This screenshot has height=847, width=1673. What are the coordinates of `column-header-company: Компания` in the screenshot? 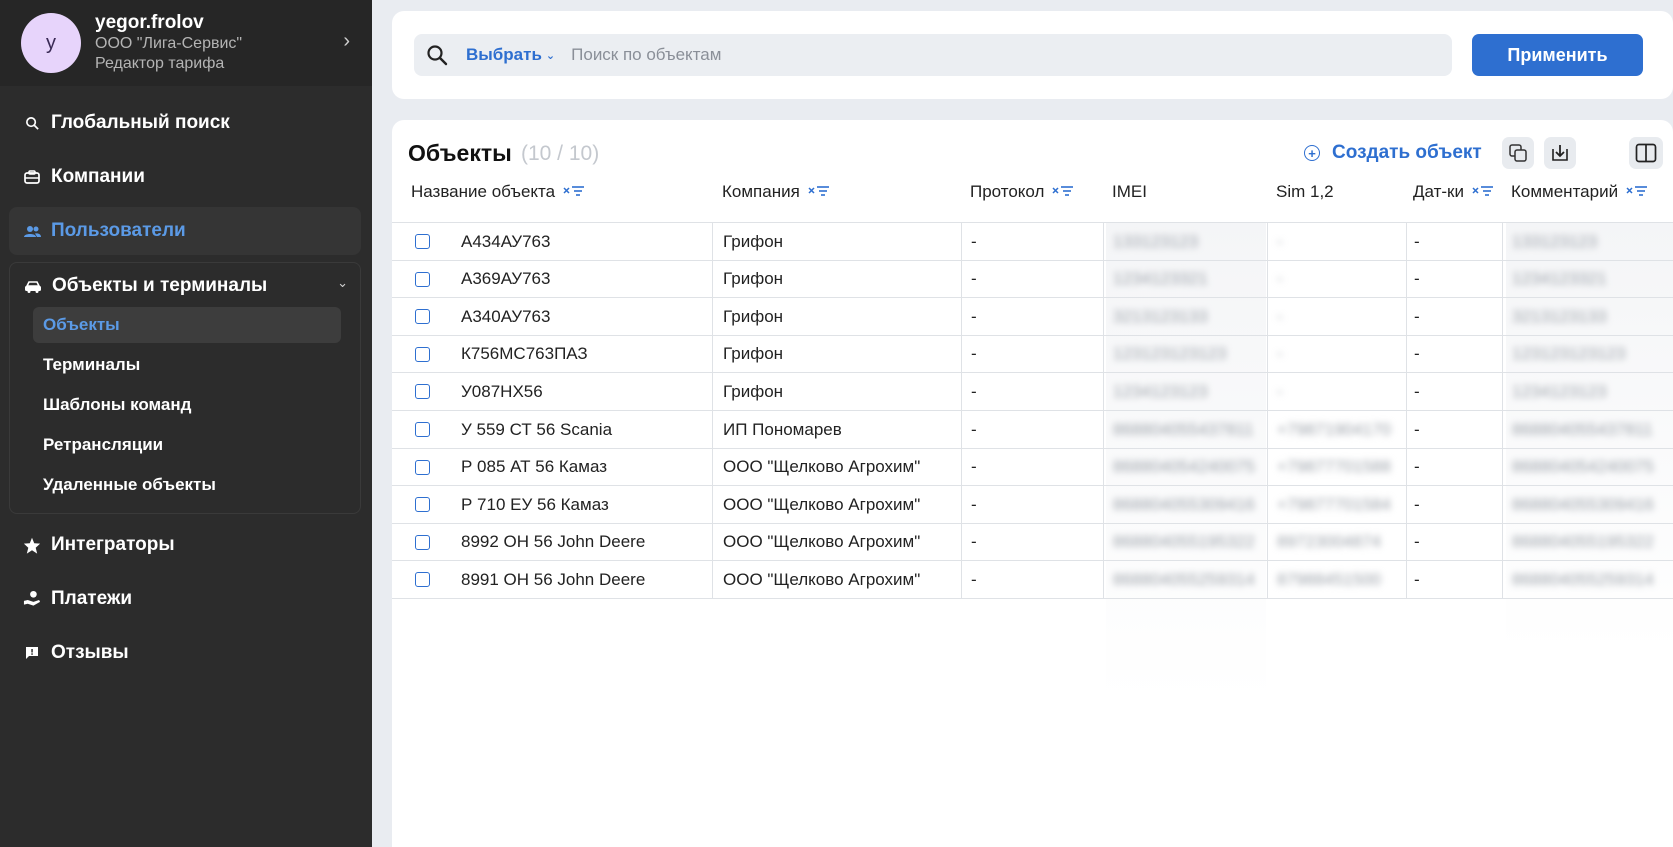 It's located at (776, 192).